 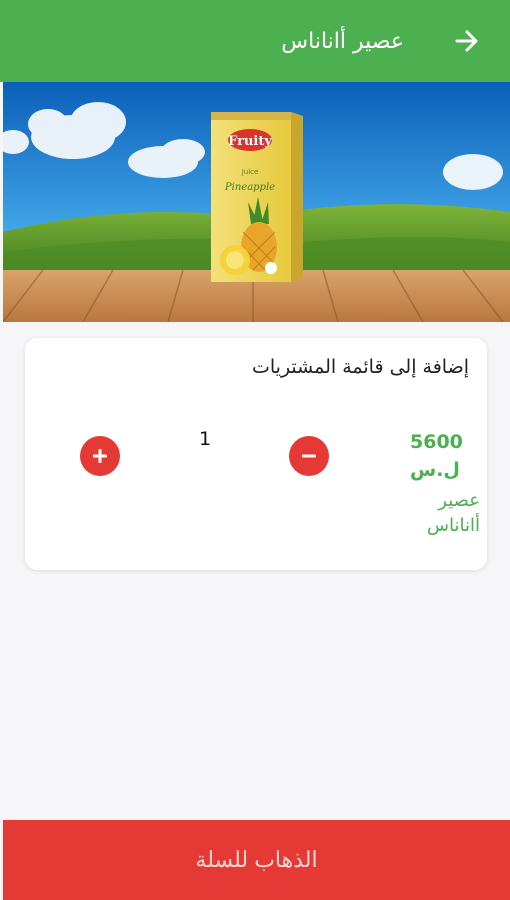 What do you see at coordinates (250, 172) in the screenshot?
I see `svg-text: Juice` at bounding box center [250, 172].